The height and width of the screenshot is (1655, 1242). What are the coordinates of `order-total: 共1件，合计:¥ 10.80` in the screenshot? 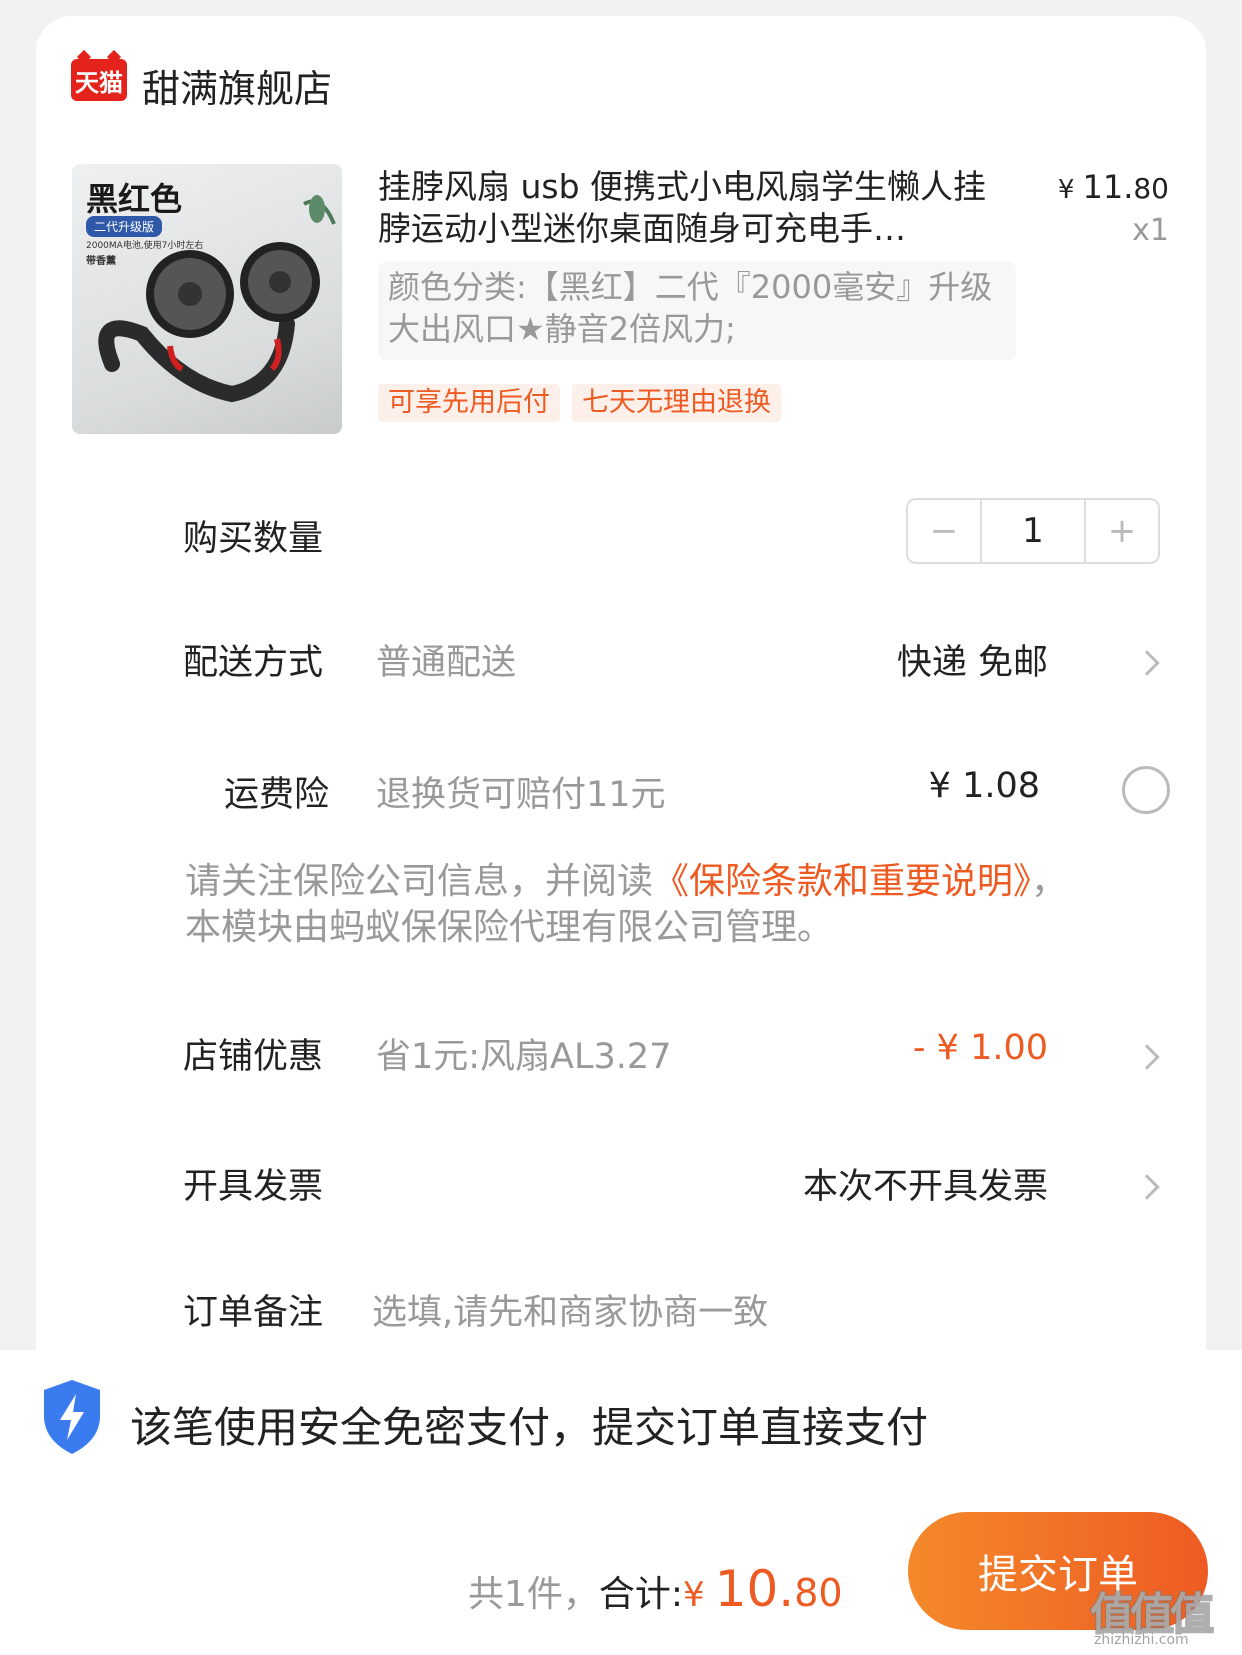 It's located at (655, 1589).